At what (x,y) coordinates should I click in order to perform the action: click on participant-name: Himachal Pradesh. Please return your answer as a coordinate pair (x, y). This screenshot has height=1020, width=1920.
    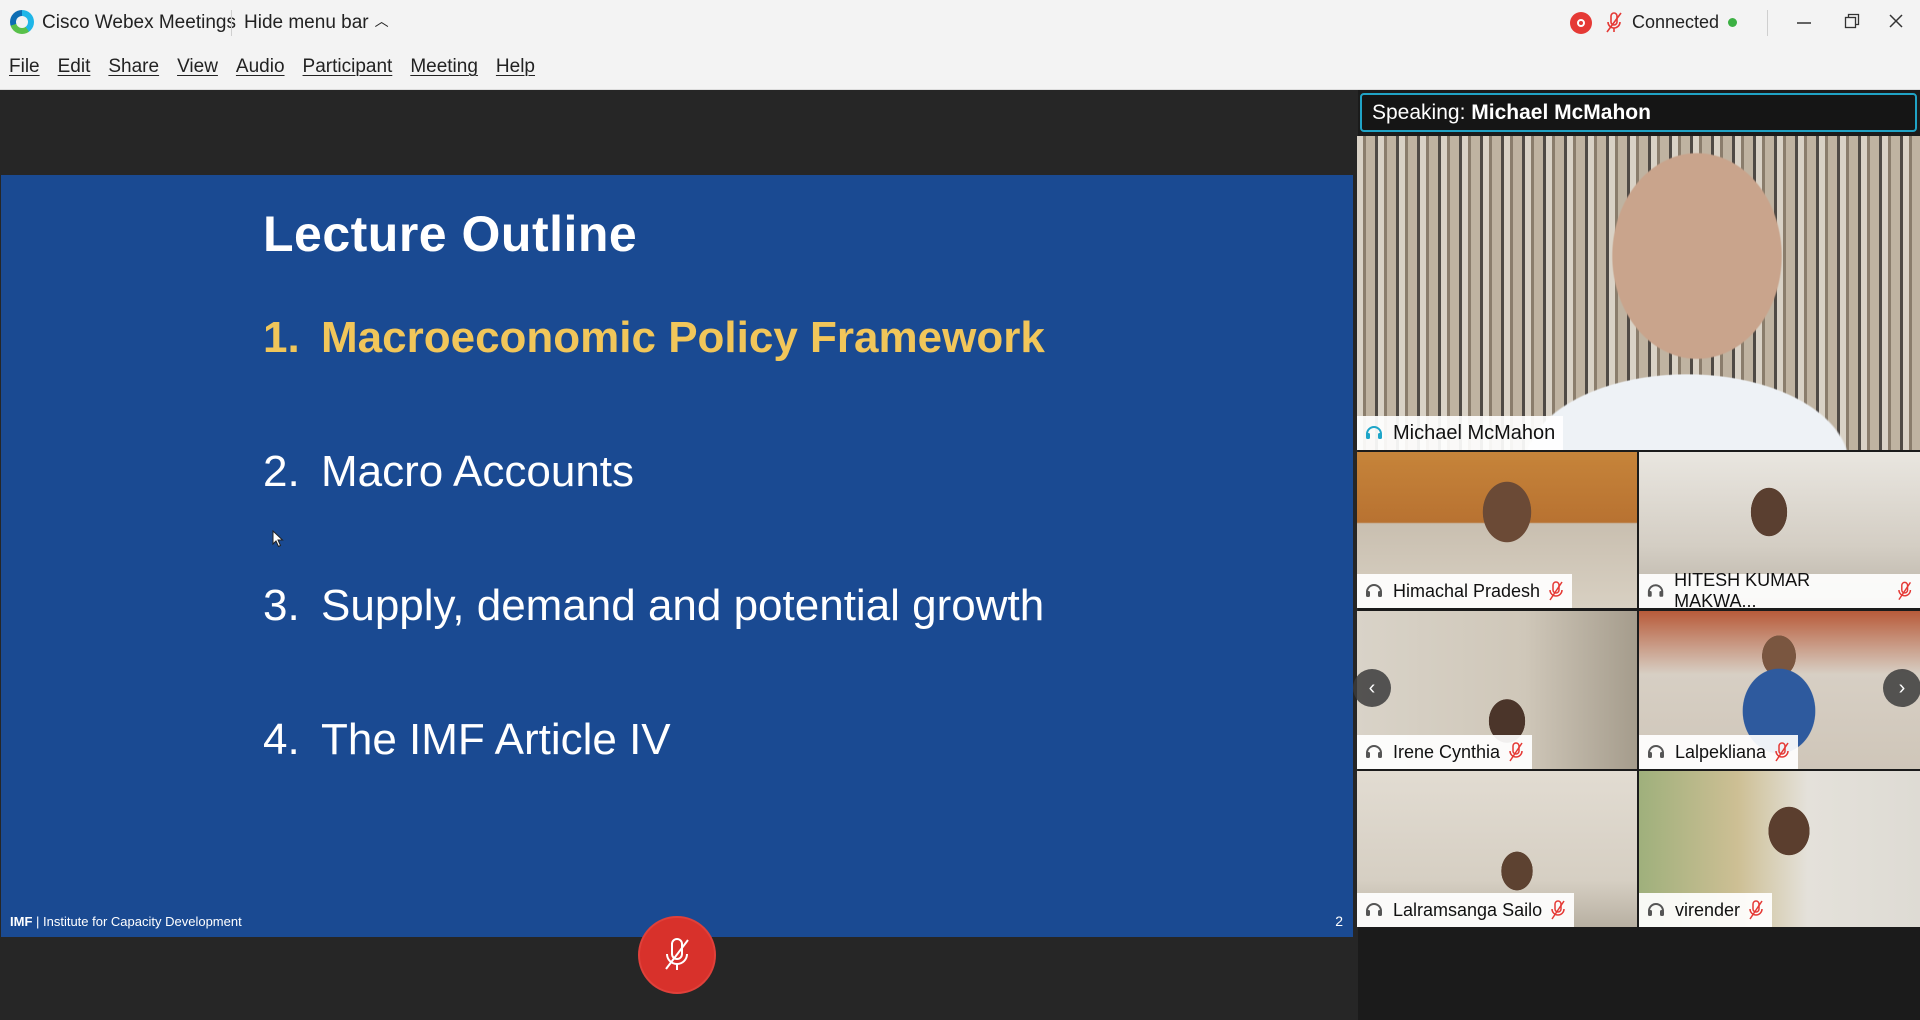
    Looking at the image, I should click on (1467, 590).